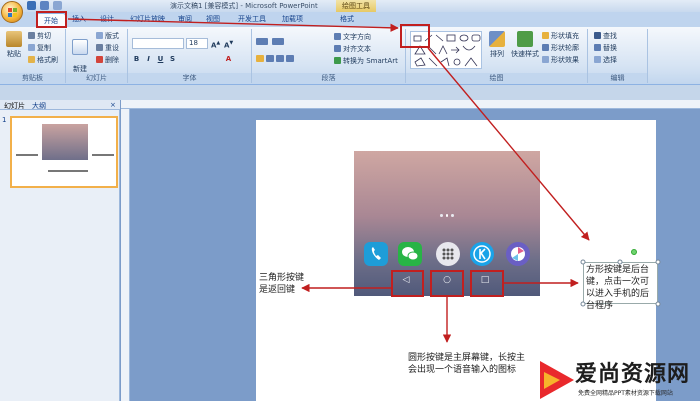 Image resolution: width=700 pixels, height=401 pixels. What do you see at coordinates (366, 61) in the screenshot?
I see `smartart-button: 转换为 SmartArt` at bounding box center [366, 61].